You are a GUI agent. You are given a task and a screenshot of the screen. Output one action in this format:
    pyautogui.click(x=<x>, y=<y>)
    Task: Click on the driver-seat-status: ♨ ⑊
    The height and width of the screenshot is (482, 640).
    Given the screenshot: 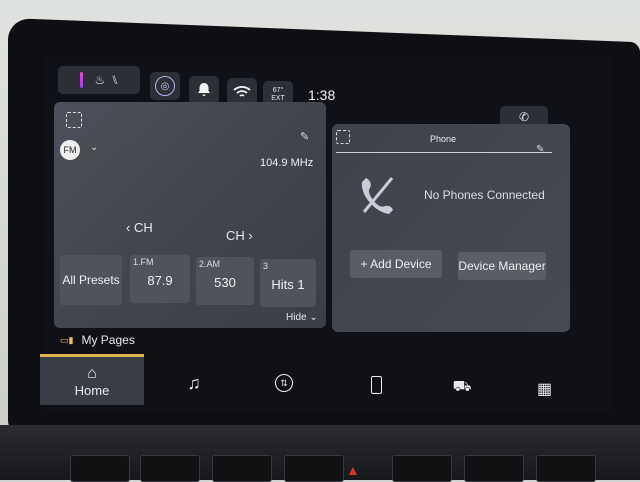 What is the action you would take?
    pyautogui.click(x=99, y=80)
    